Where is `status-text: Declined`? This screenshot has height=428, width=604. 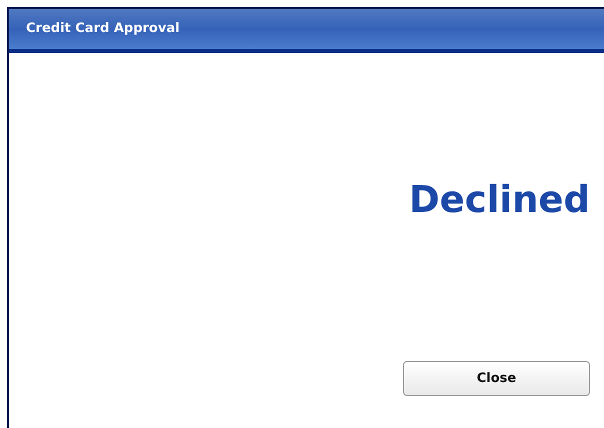
status-text: Declined is located at coordinates (499, 199).